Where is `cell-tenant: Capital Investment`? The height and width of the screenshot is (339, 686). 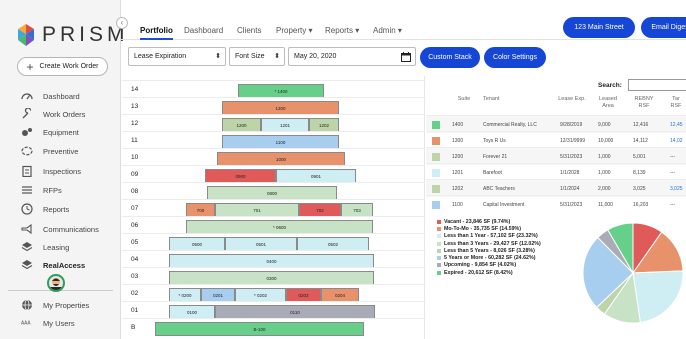
cell-tenant: Capital Investment is located at coordinates (504, 205).